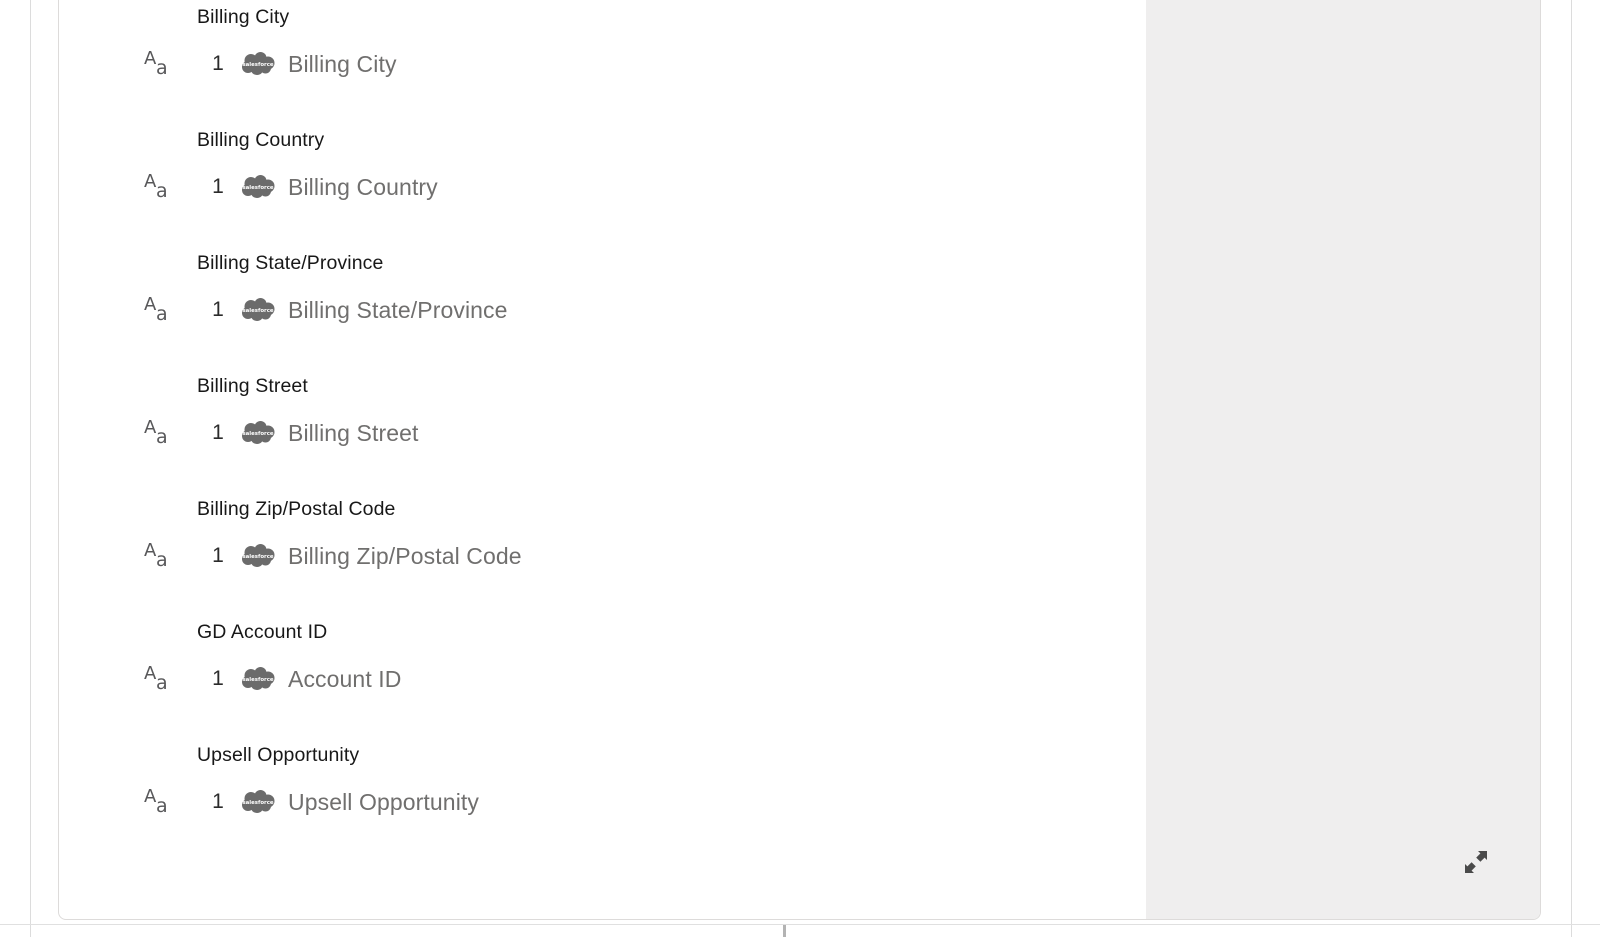  I want to click on mapping-source-field: Billing Street, so click(353, 432).